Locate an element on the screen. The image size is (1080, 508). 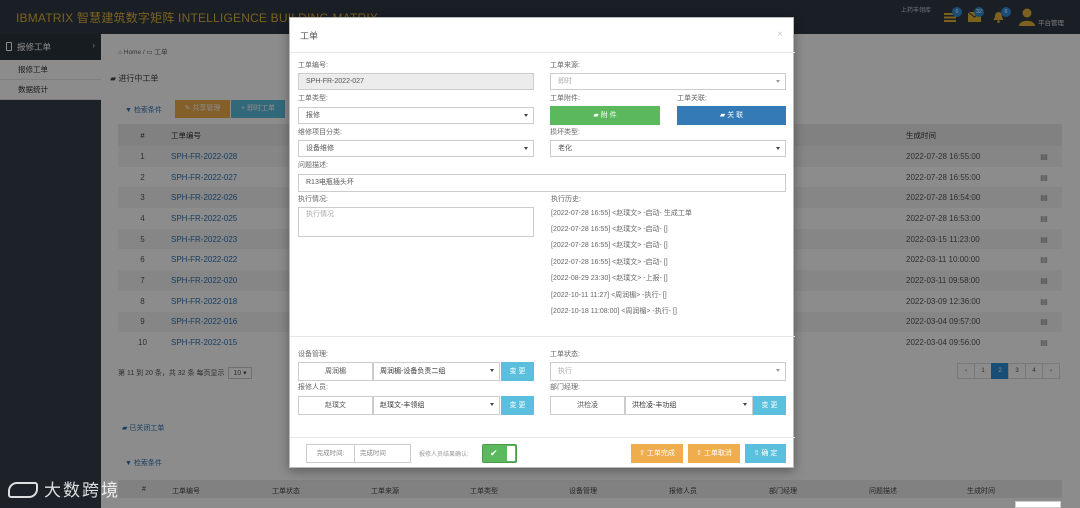
modal-title: 工单 is located at coordinates (309, 36).